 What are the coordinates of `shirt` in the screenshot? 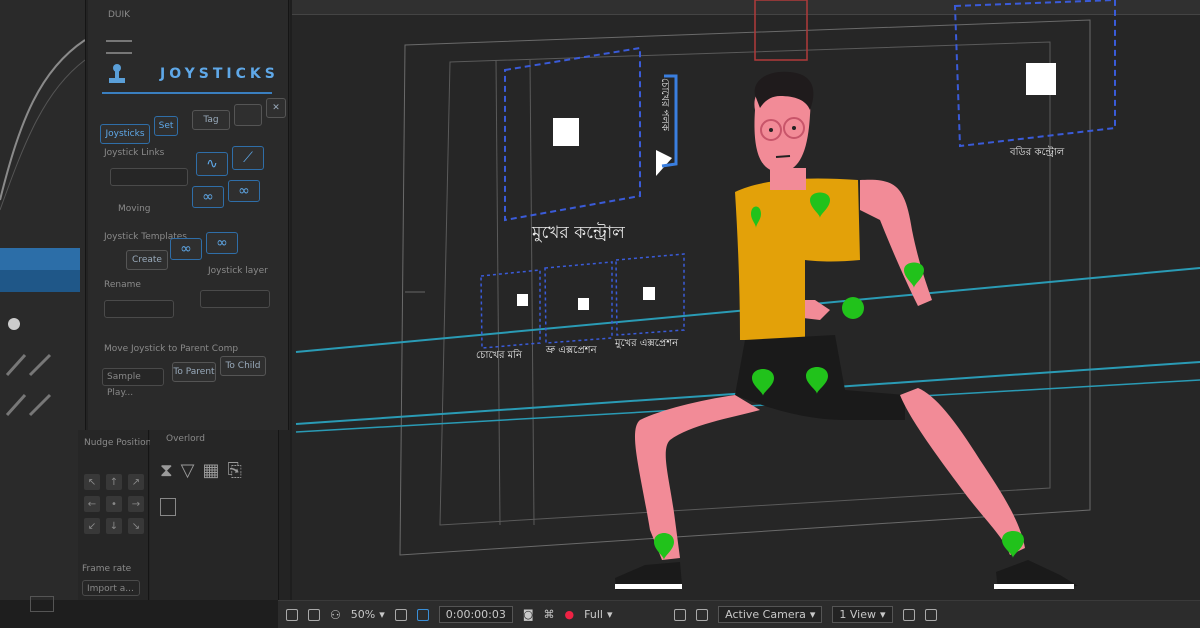 It's located at (797, 259).